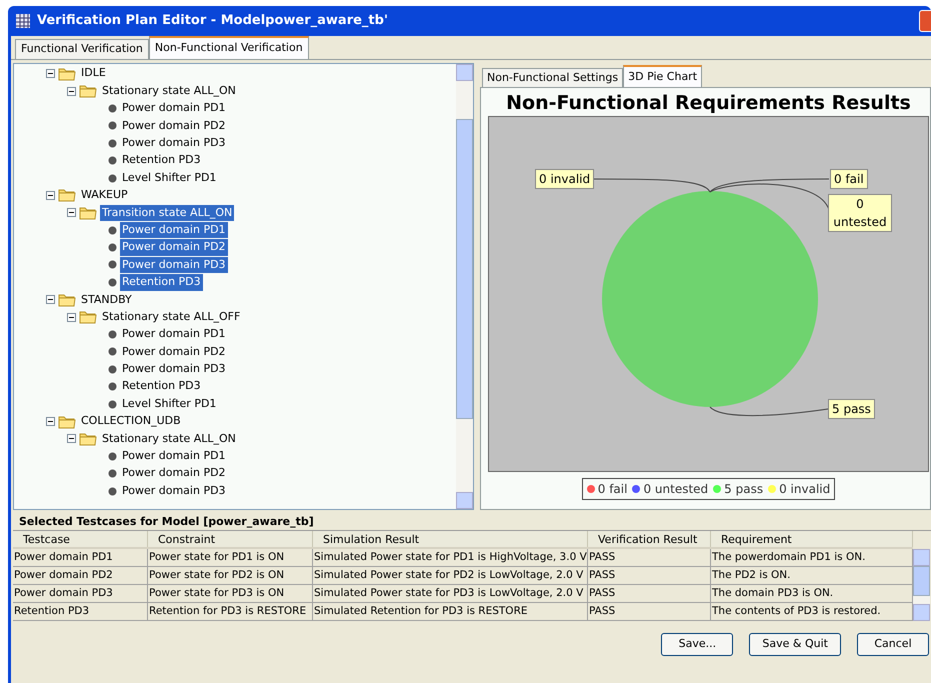 The image size is (931, 683). Describe the element at coordinates (450, 611) in the screenshot. I see `table-cell: Simulated Retention for PD3 is RESTORE` at that location.